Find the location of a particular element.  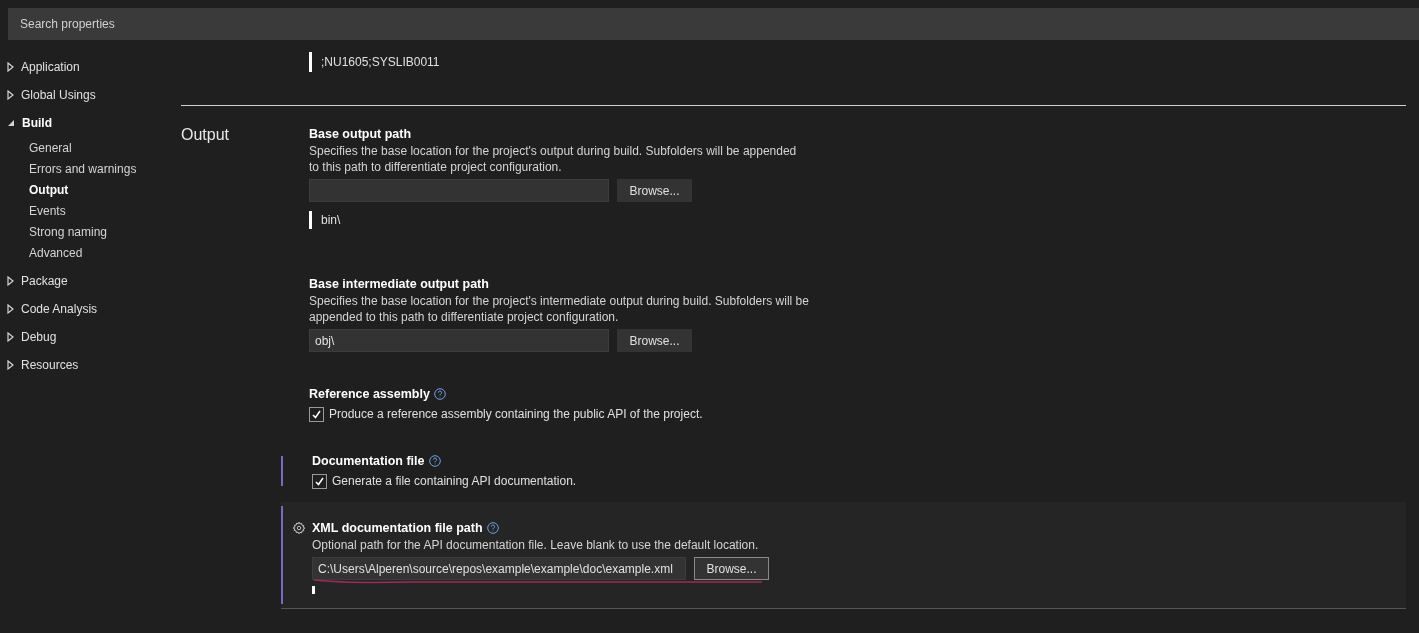

section-title: Output is located at coordinates (206, 135).